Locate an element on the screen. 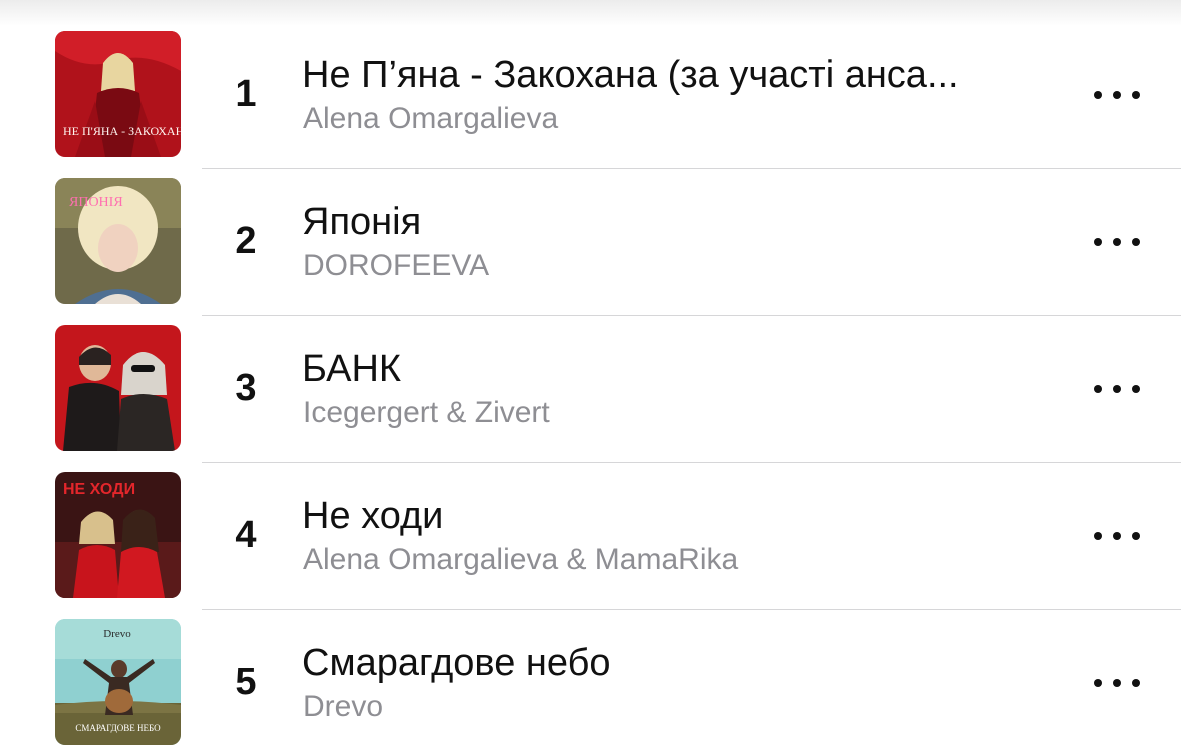 This screenshot has height=753, width=1181. track-rank: 5 is located at coordinates (246, 682).